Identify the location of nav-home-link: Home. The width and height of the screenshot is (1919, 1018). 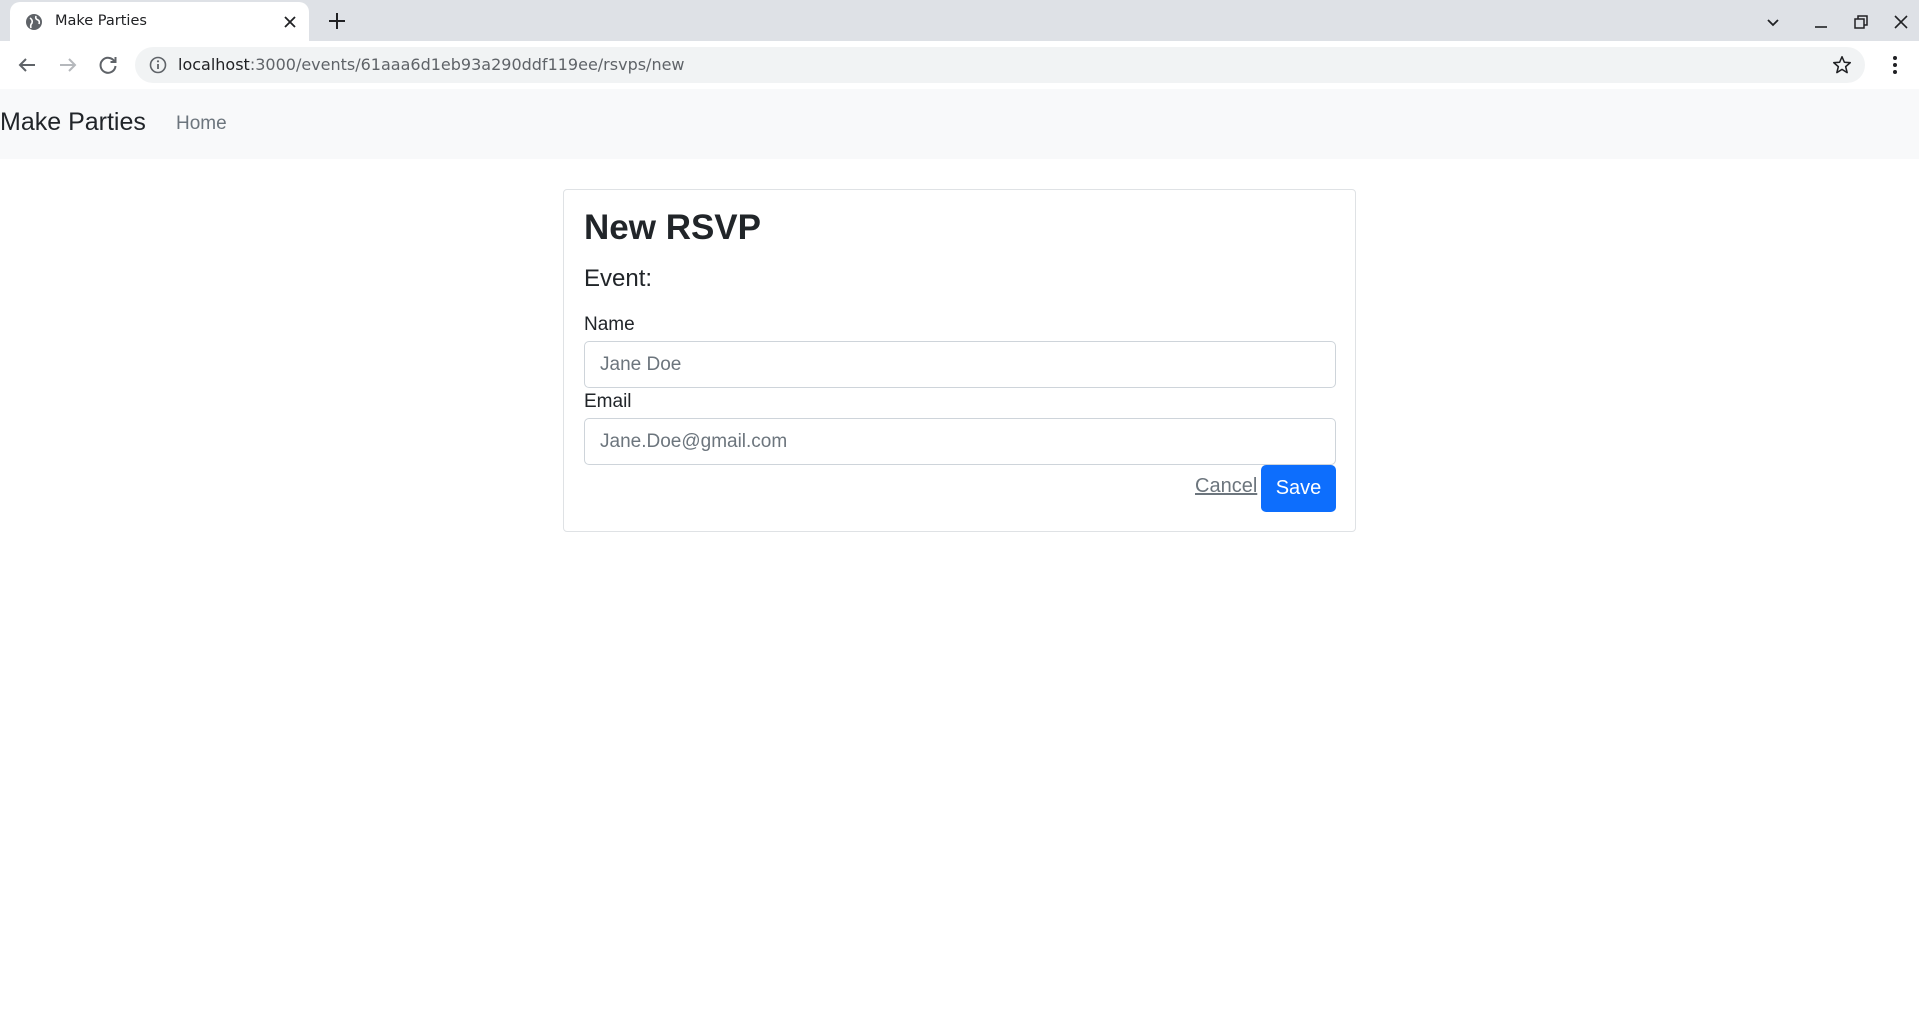
(201, 124).